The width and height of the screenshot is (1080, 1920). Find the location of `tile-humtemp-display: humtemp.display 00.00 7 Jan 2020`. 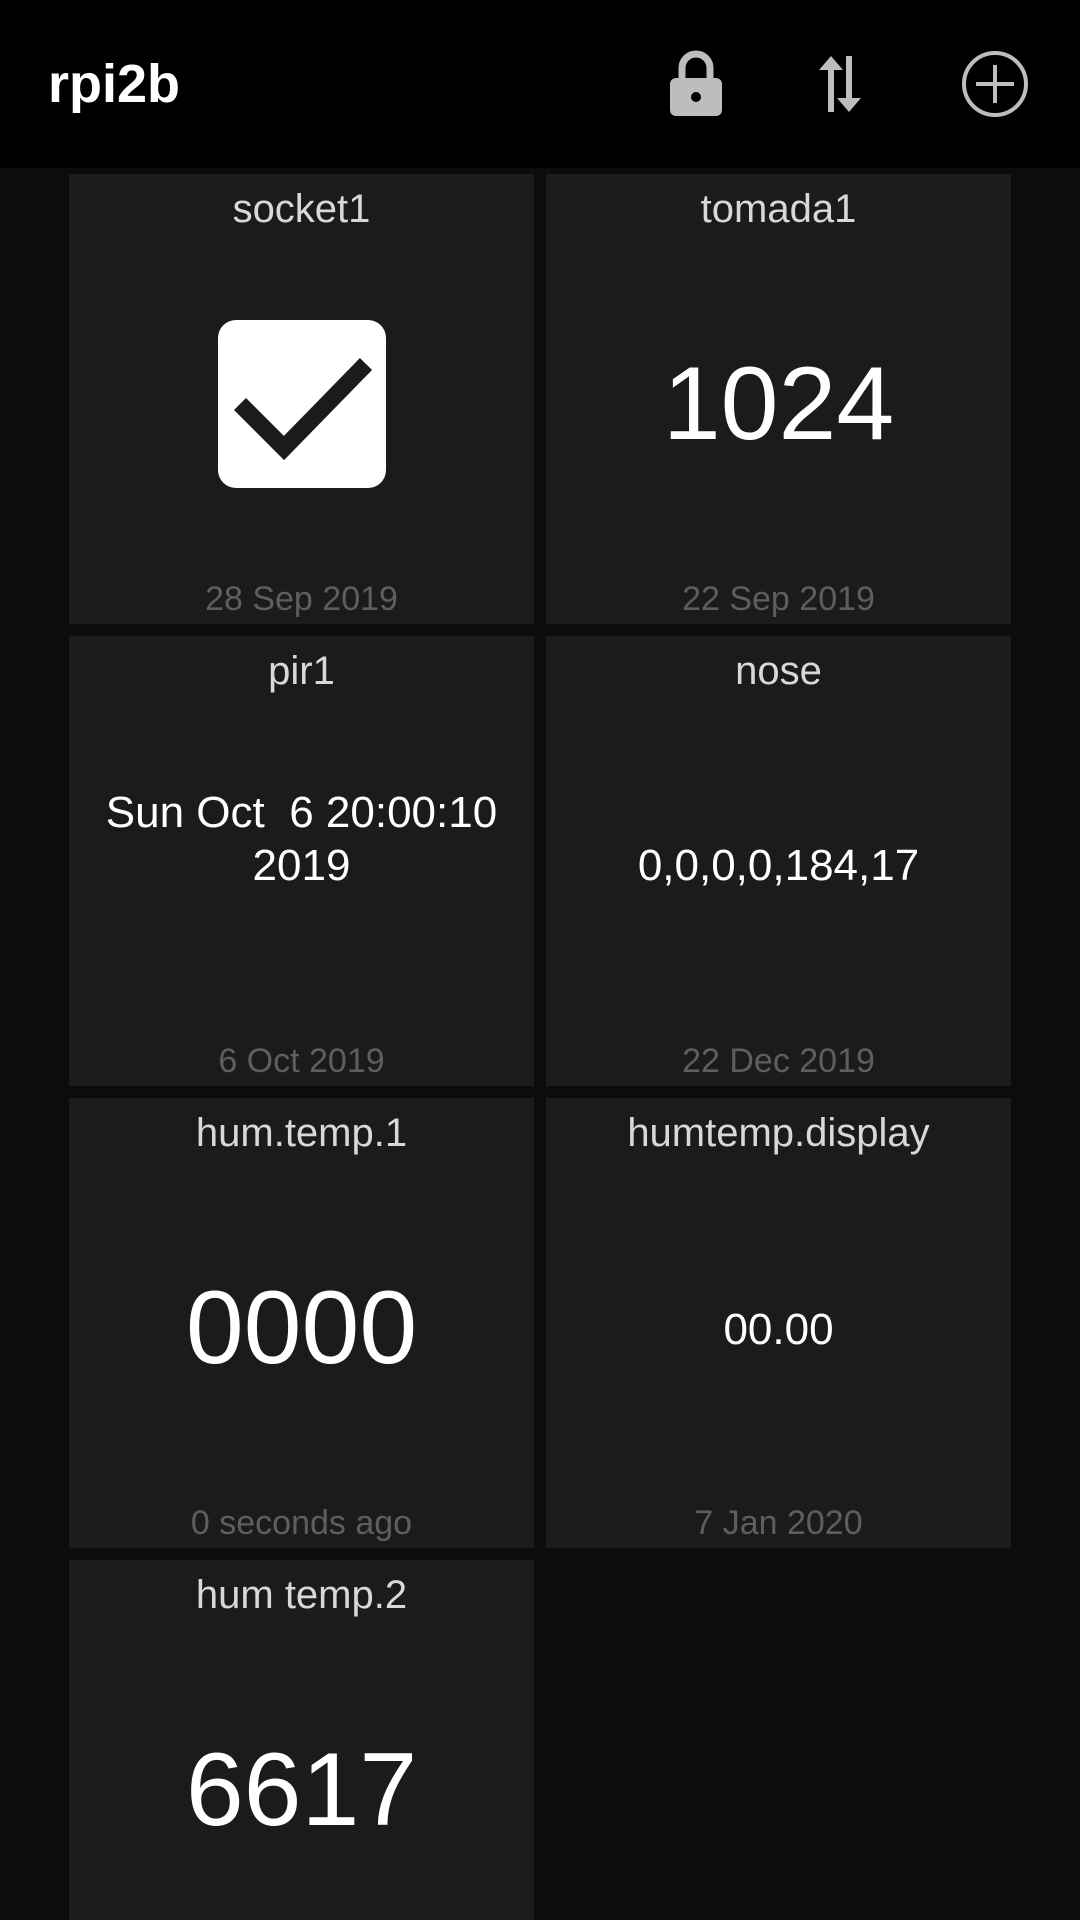

tile-humtemp-display: humtemp.display 00.00 7 Jan 2020 is located at coordinates (778, 1323).